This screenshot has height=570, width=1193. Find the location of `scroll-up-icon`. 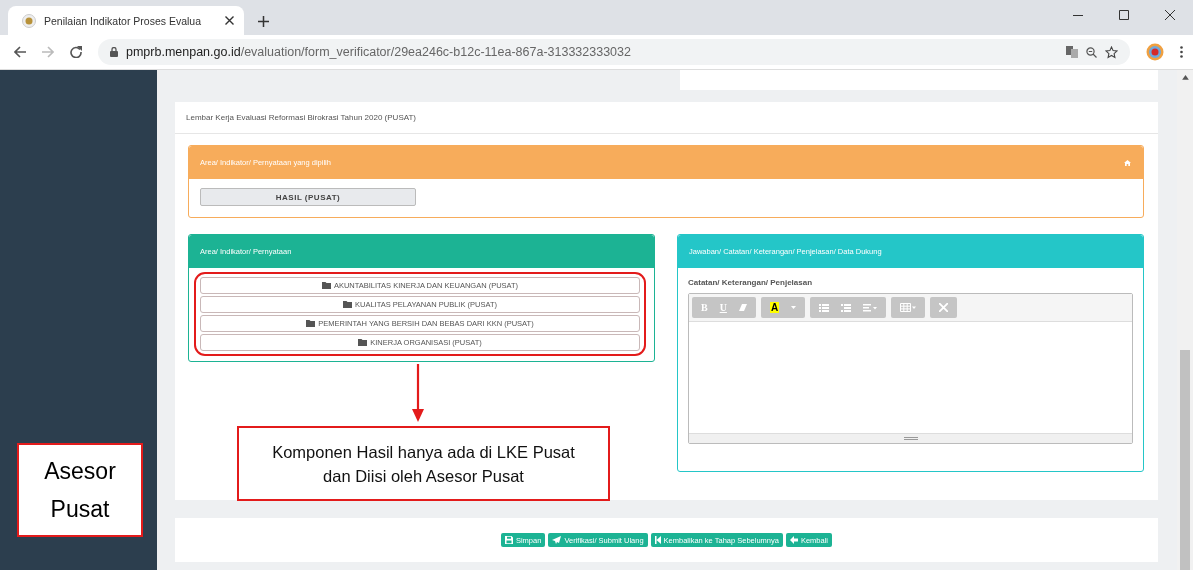

scroll-up-icon is located at coordinates (1185, 77).